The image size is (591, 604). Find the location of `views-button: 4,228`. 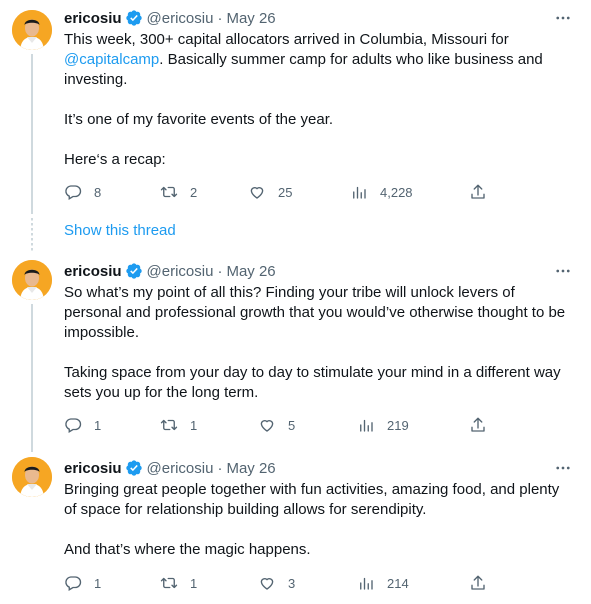

views-button: 4,228 is located at coordinates (381, 192).